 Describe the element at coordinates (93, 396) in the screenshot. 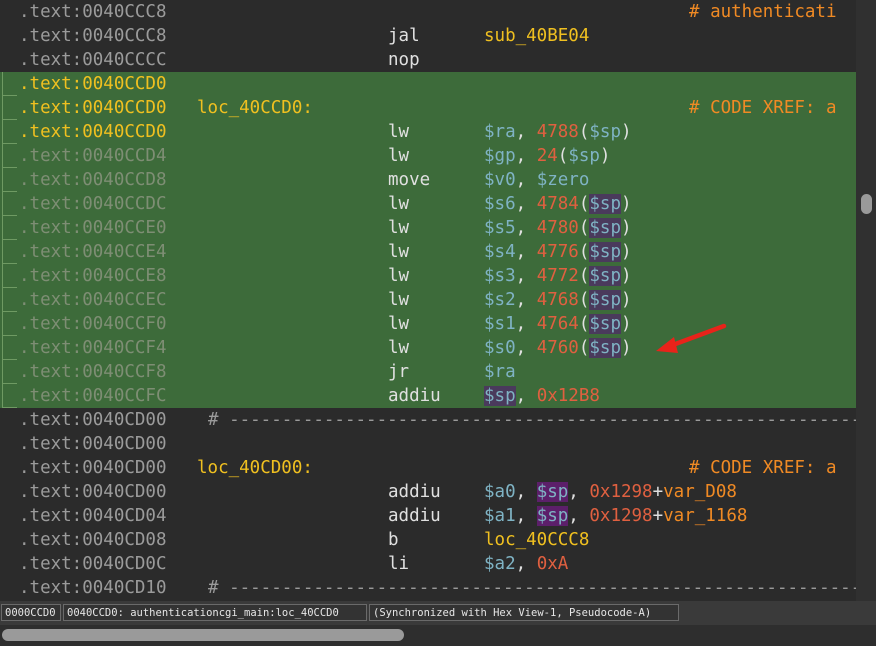

I see `line-address: .text:0040CCFC` at that location.